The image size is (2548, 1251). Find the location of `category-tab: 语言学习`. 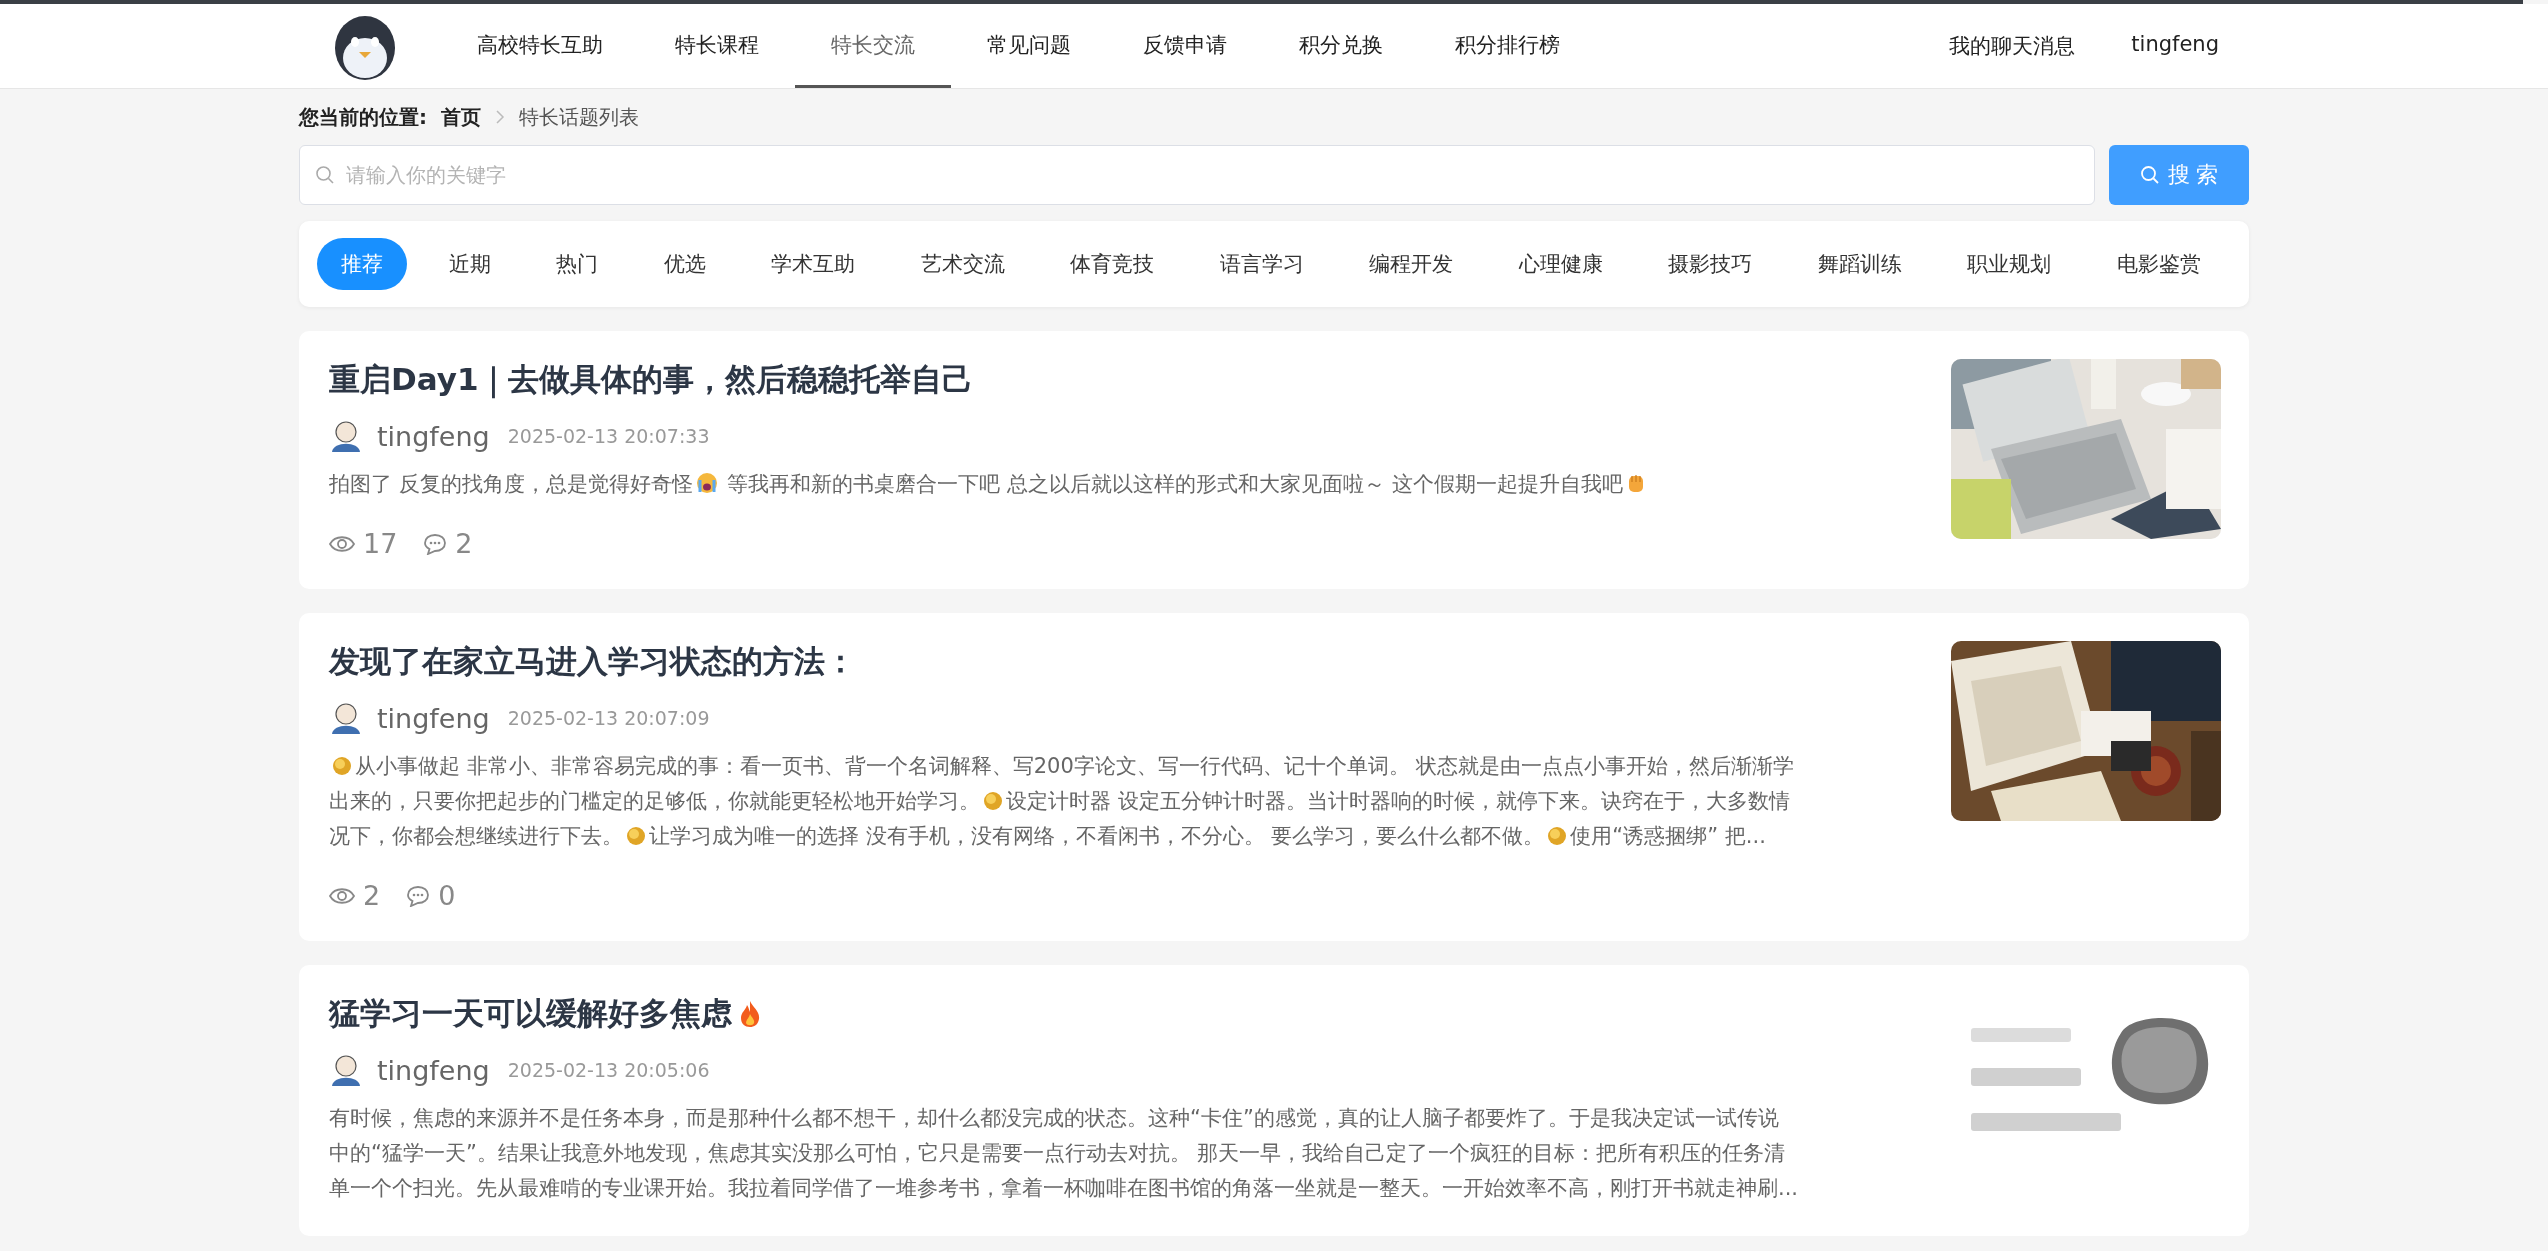

category-tab: 语言学习 is located at coordinates (1261, 264).